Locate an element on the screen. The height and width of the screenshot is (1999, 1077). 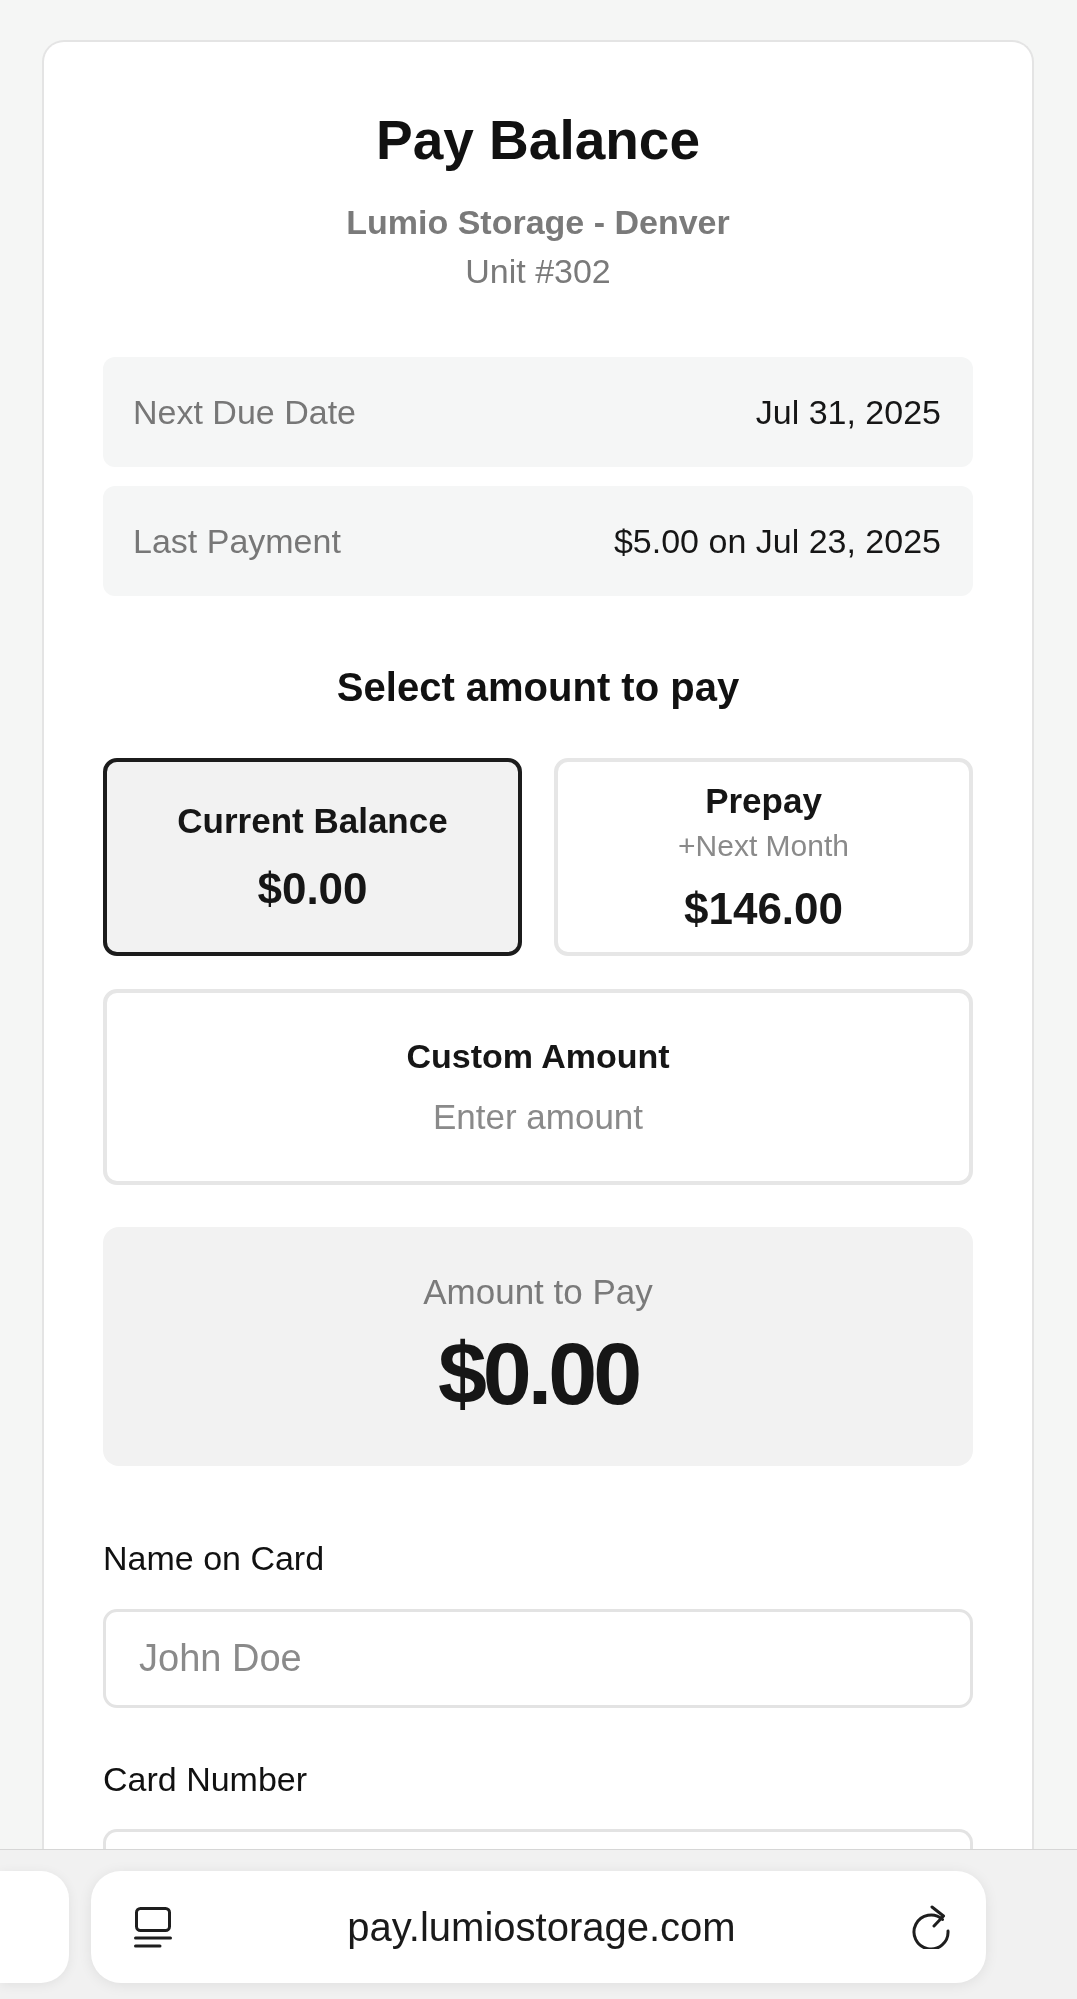
summary-label: Last Payment is located at coordinates (237, 541).